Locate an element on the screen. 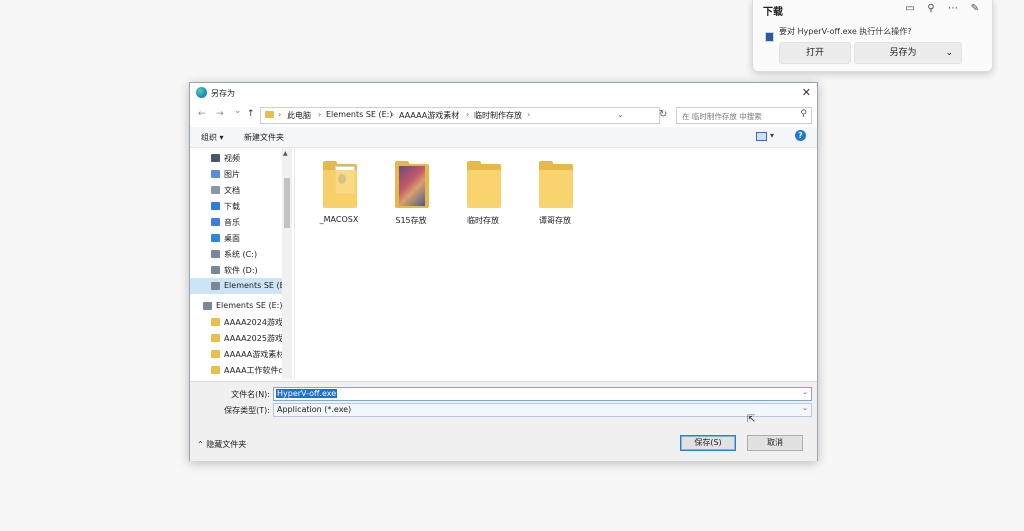 The image size is (1024, 531). folder-item: 谭哥存放 is located at coordinates (555, 194).